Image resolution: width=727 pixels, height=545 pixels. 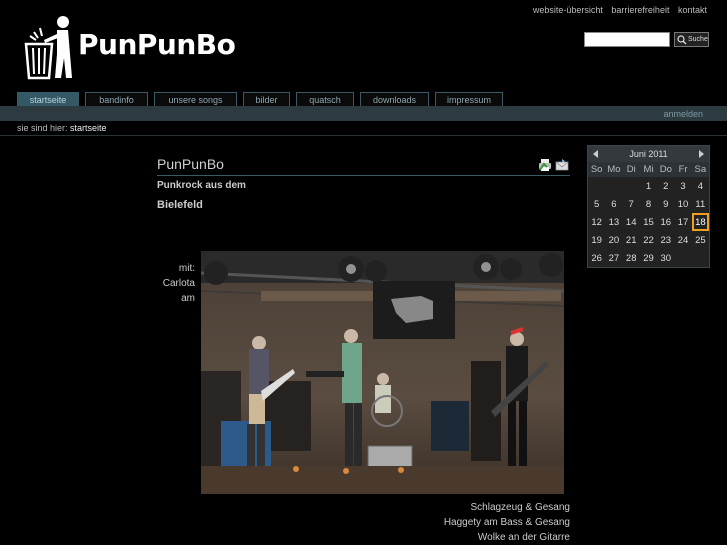 I want to click on calendar-day: 1, so click(x=648, y=186).